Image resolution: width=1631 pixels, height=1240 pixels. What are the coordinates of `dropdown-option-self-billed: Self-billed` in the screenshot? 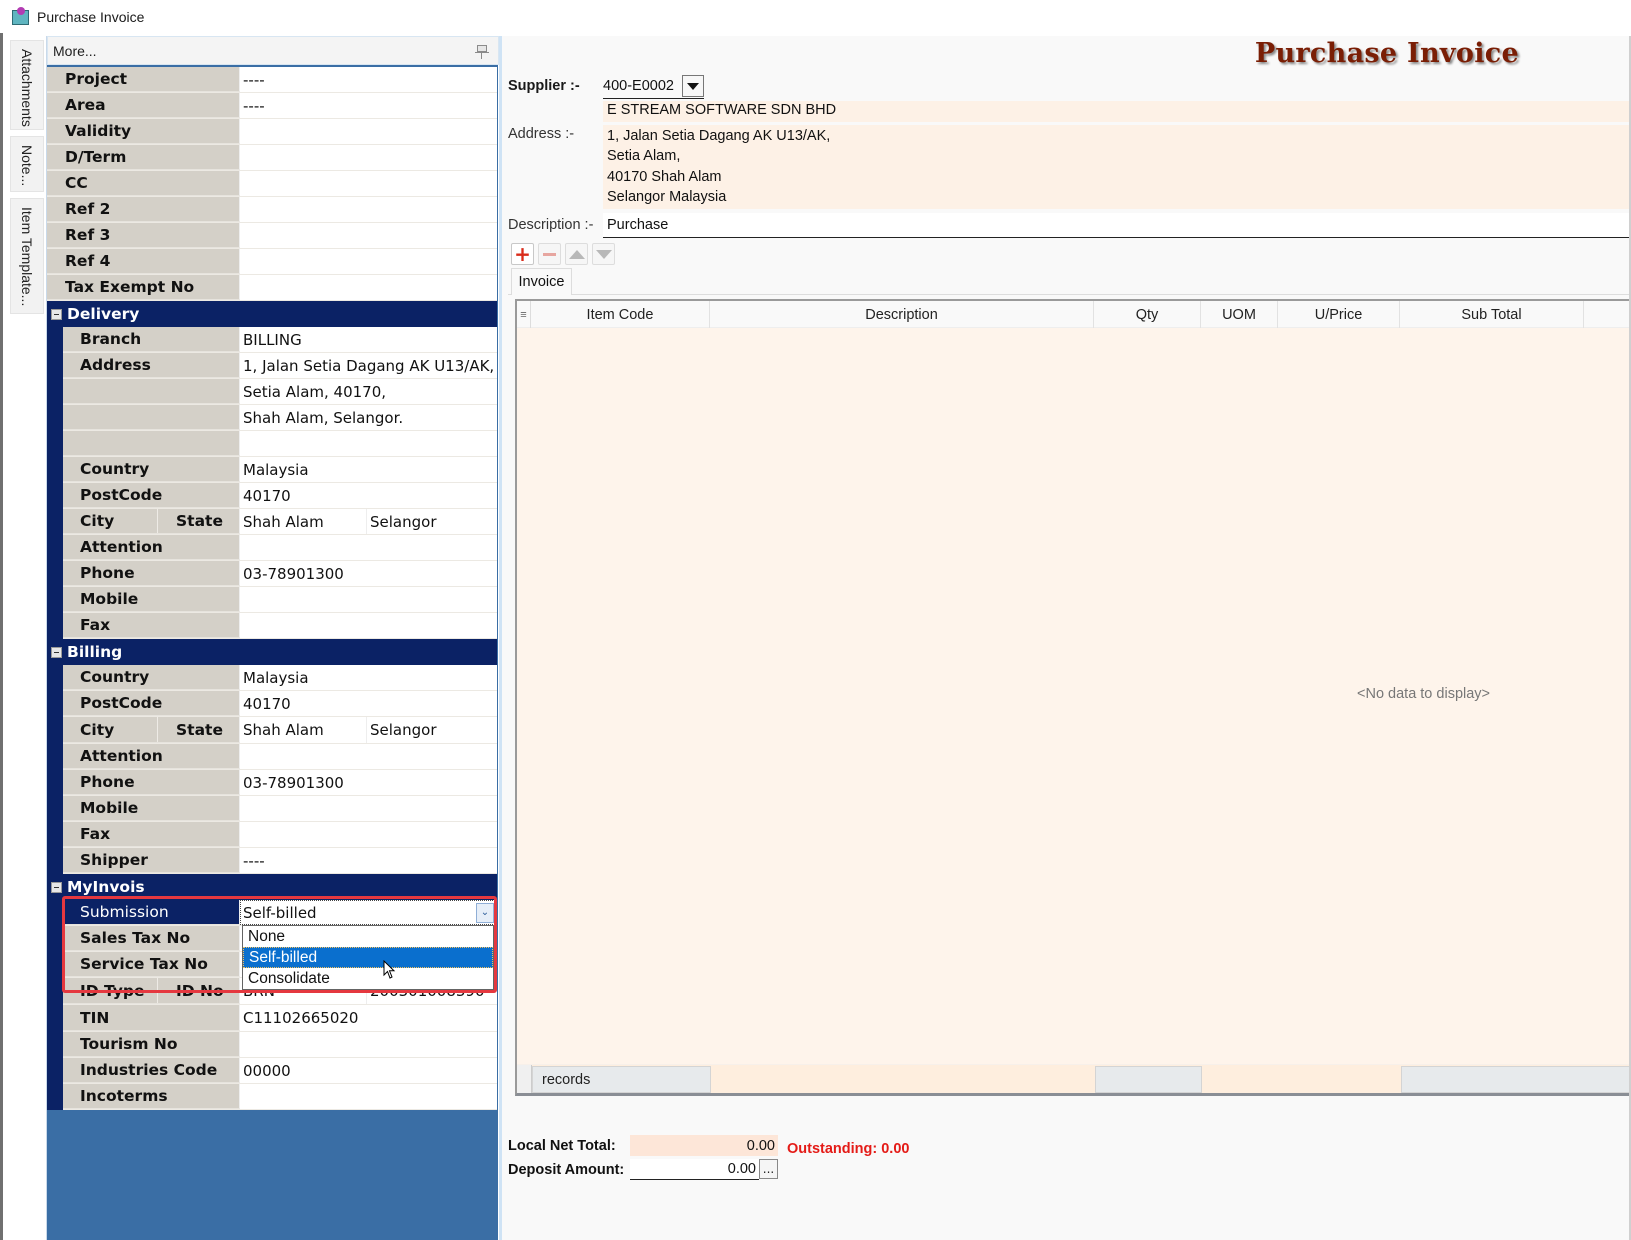 It's located at (368, 957).